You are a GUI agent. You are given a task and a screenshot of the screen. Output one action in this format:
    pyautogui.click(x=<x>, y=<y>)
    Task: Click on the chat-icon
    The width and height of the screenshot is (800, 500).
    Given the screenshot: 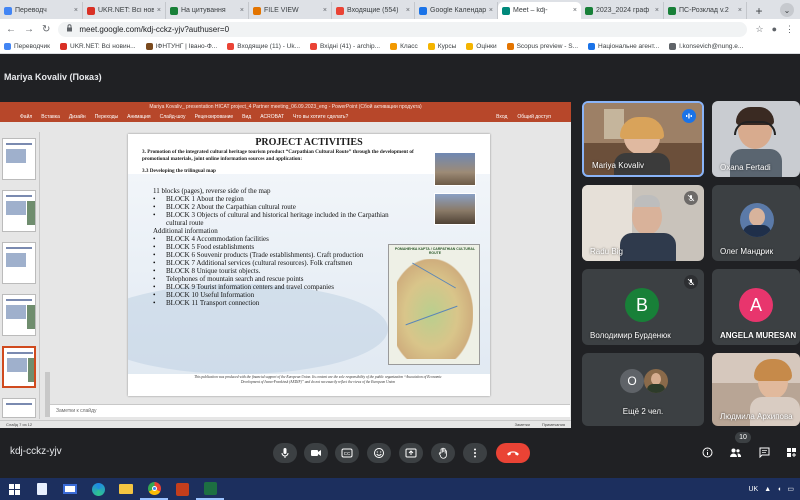 What is the action you would take?
    pyautogui.click(x=764, y=452)
    